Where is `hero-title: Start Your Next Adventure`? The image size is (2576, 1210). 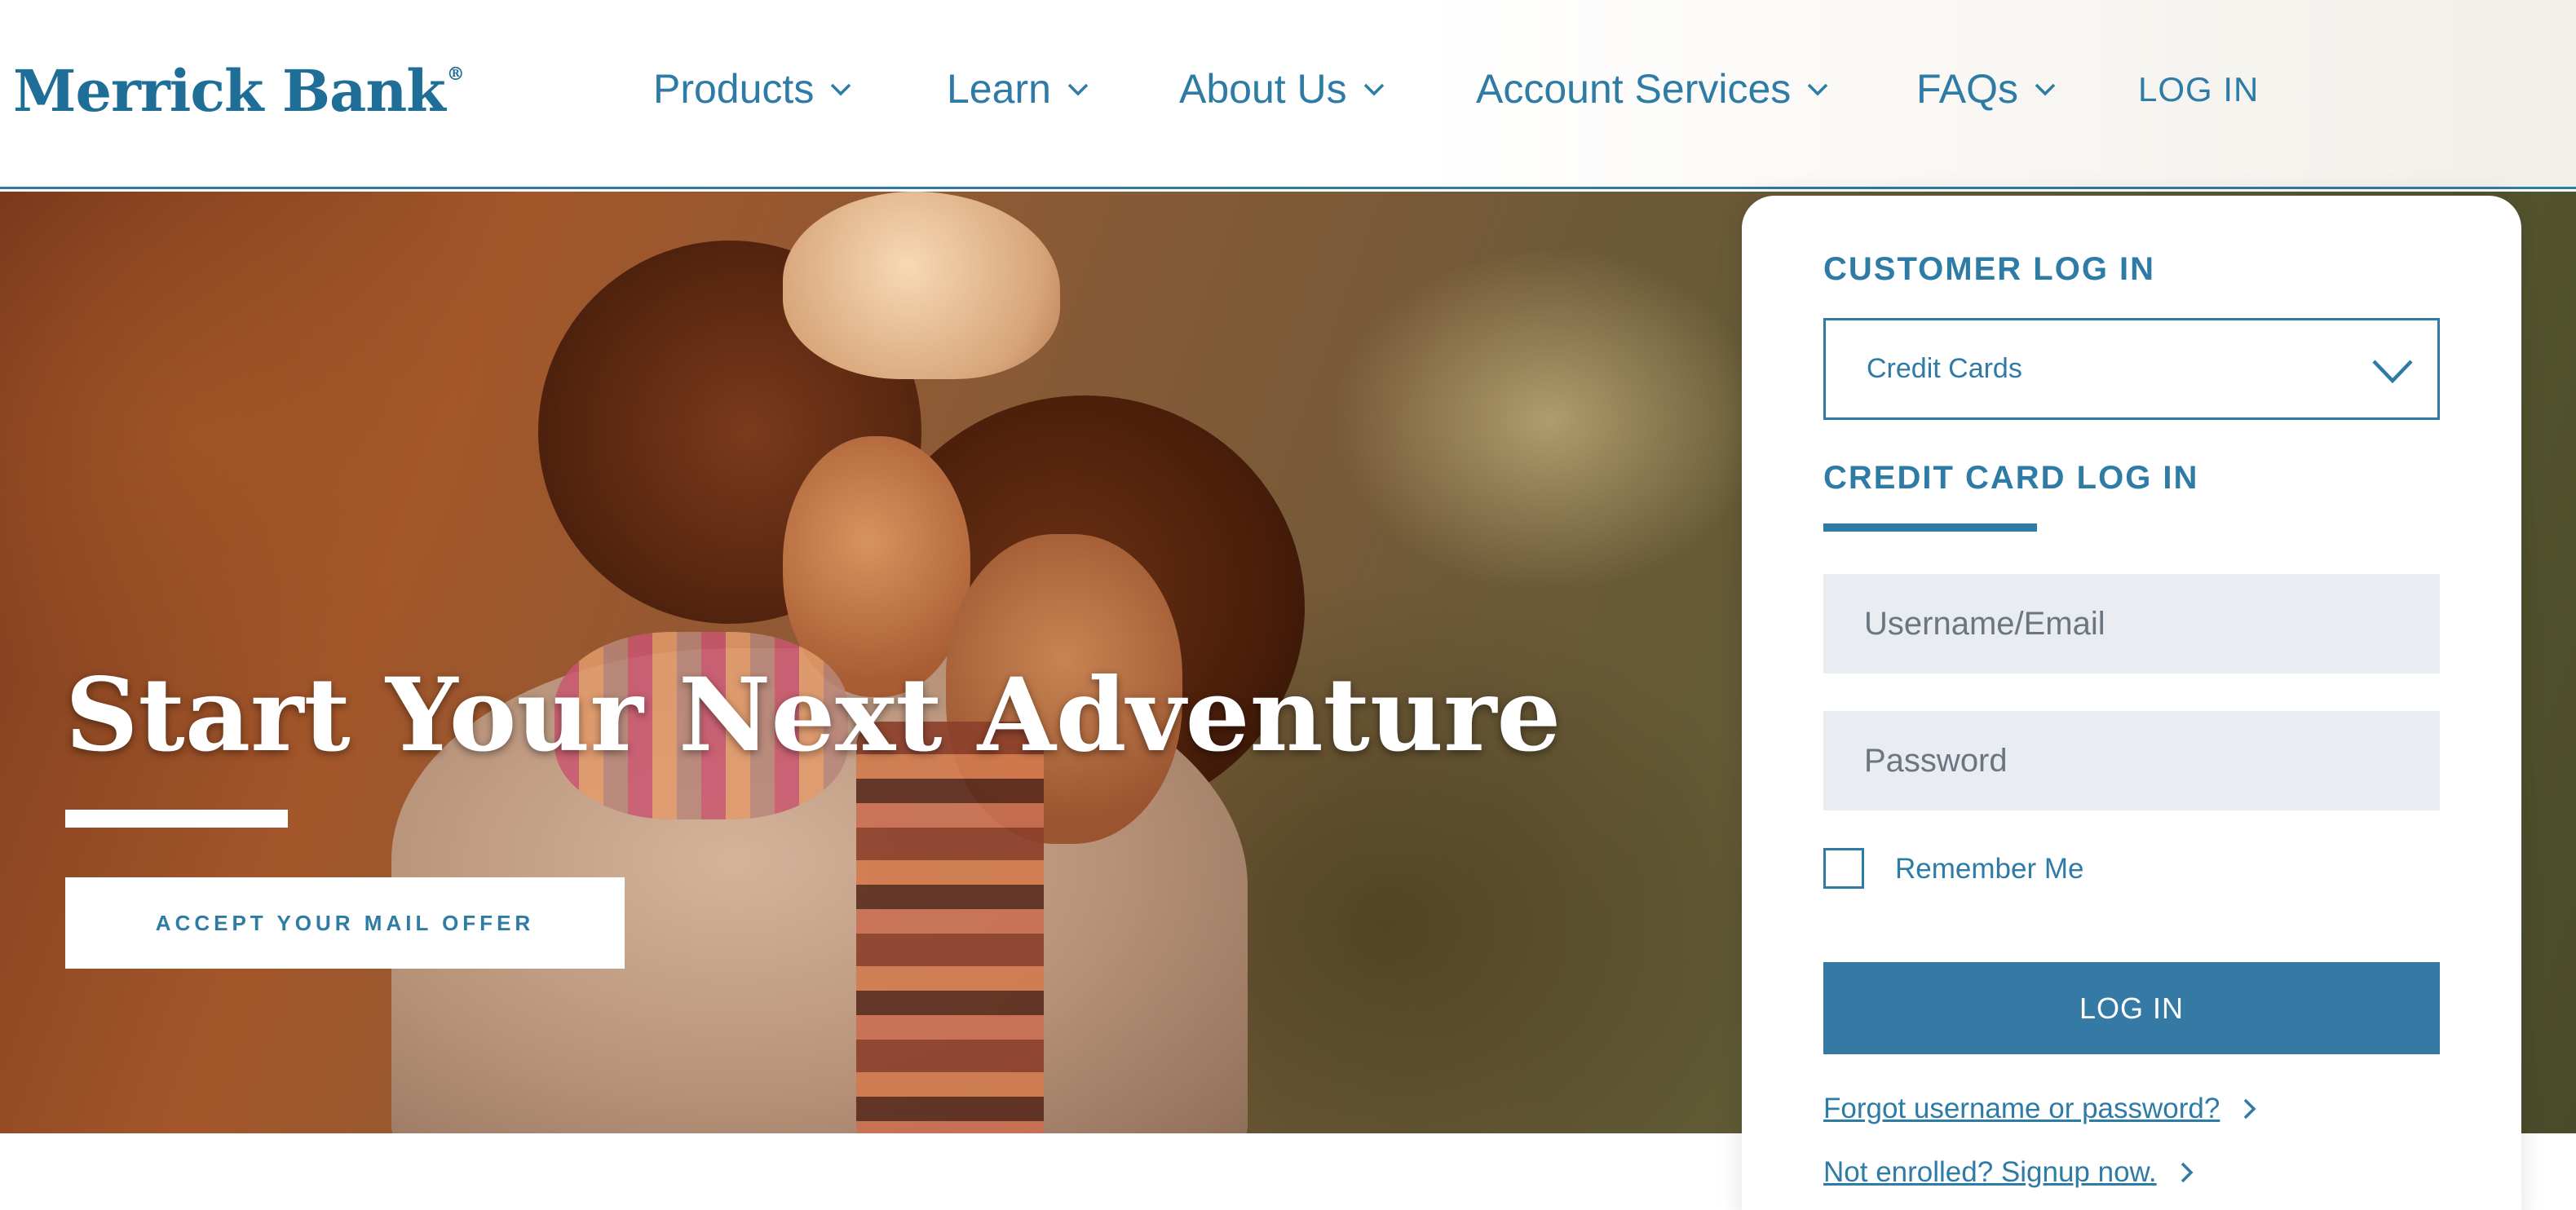 hero-title: Start Your Next Adventure is located at coordinates (813, 715).